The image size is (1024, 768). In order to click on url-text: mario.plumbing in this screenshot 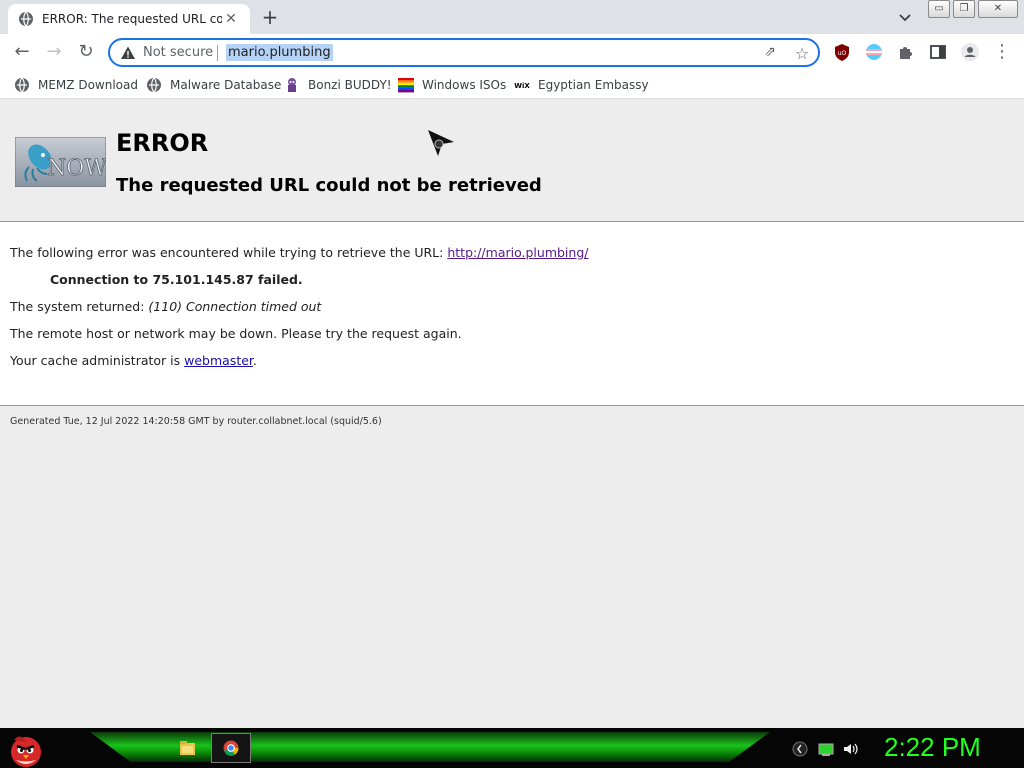, I will do `click(279, 52)`.